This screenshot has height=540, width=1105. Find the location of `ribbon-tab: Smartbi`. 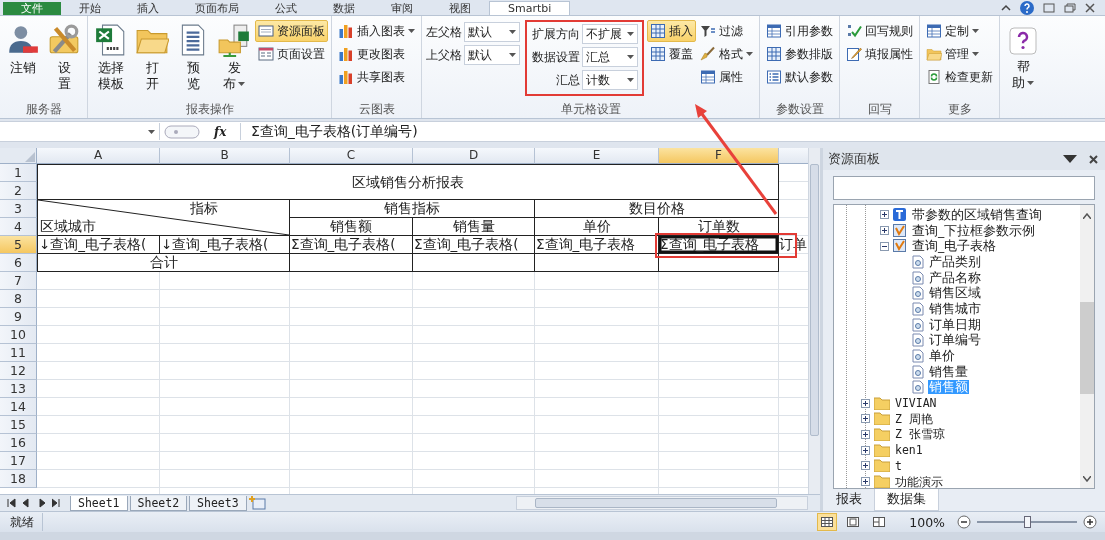

ribbon-tab: Smartbi is located at coordinates (530, 8).